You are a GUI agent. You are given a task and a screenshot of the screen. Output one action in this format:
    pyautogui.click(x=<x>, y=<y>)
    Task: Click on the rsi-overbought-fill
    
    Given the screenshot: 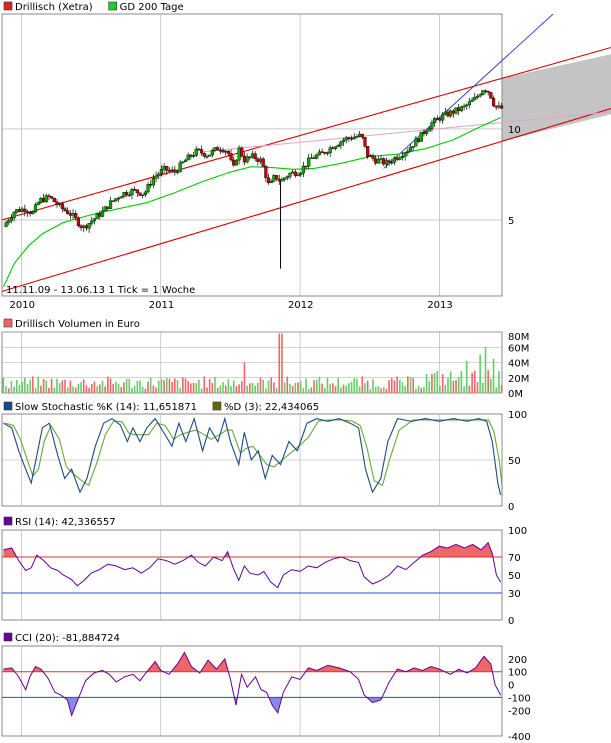 What is the action you would take?
    pyautogui.click(x=252, y=549)
    